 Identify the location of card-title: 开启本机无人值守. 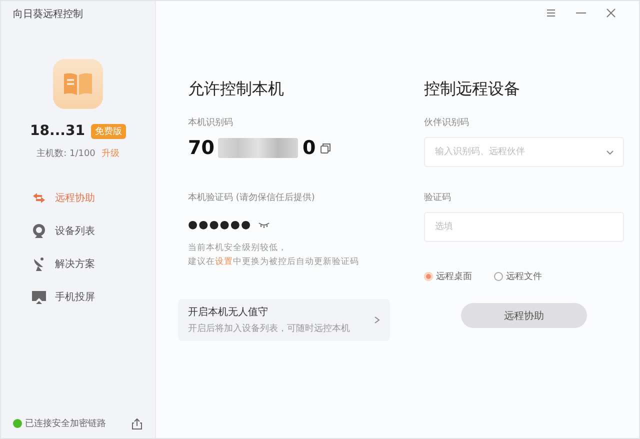
(228, 312).